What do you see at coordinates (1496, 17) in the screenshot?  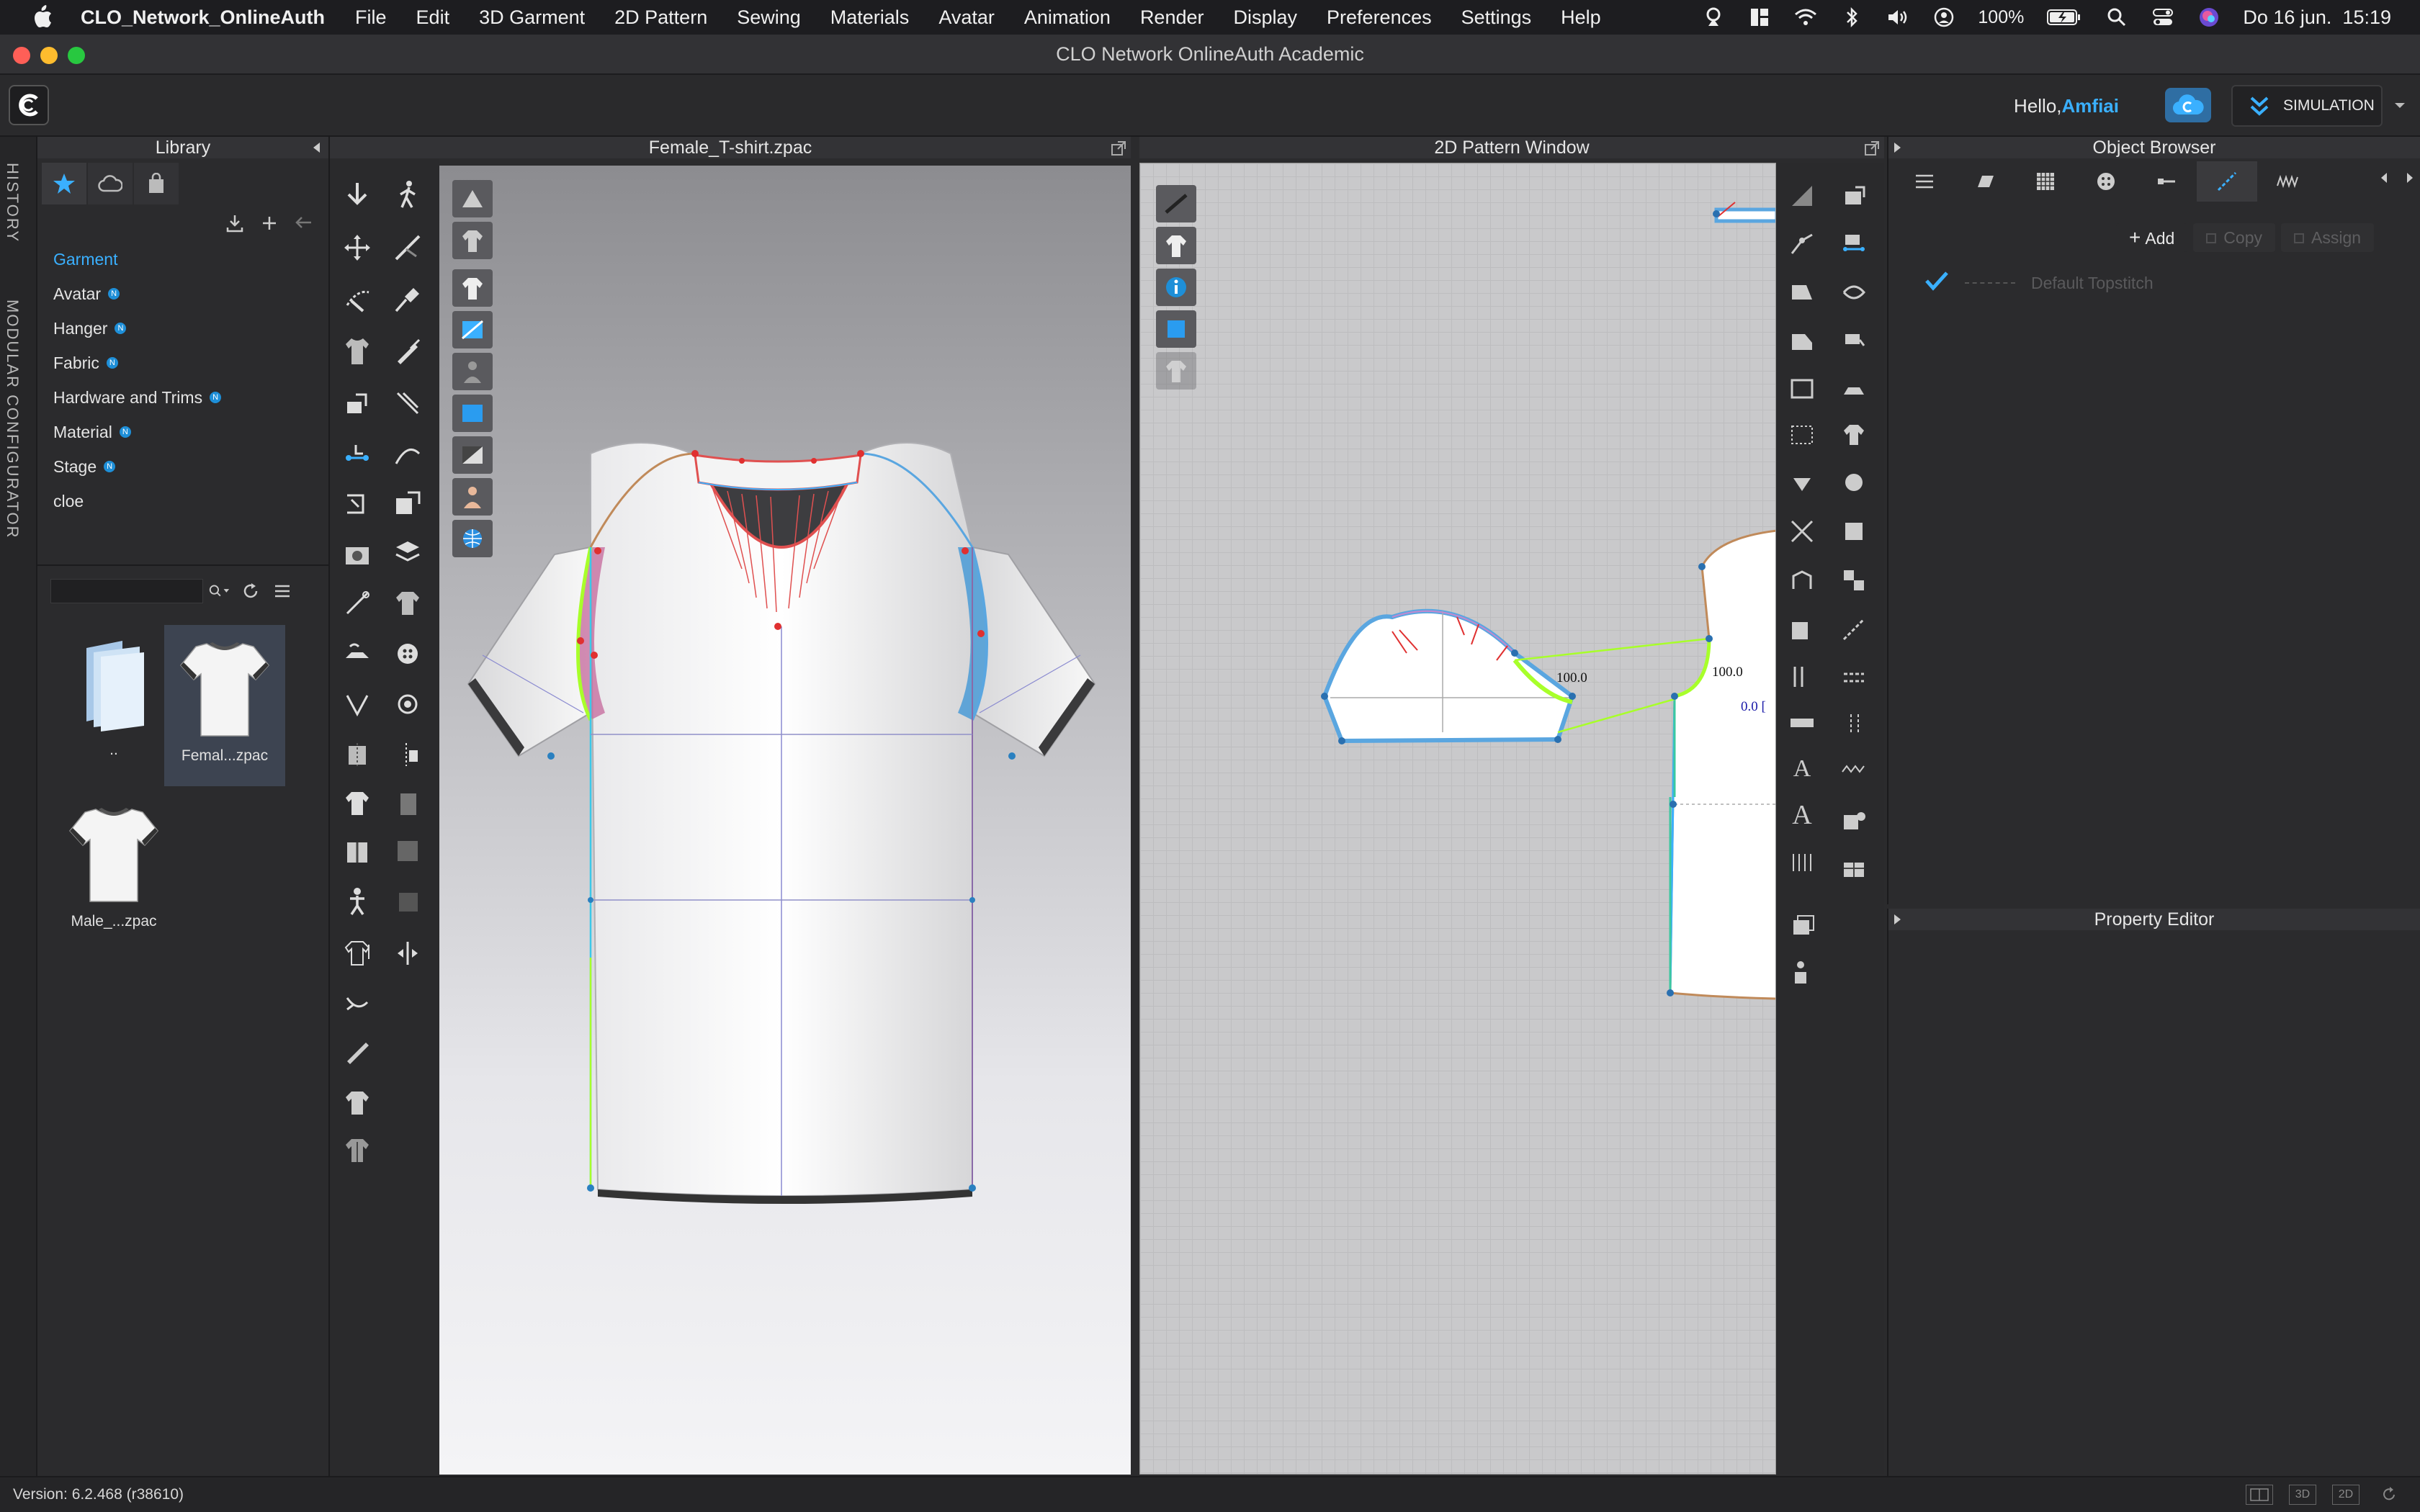 I see `menu-settings: Settings` at bounding box center [1496, 17].